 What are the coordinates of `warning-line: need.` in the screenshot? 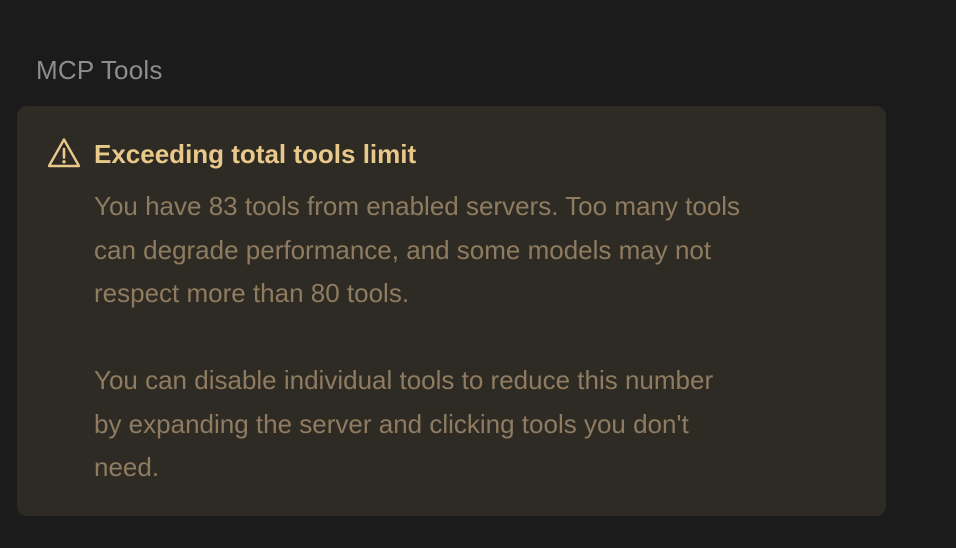 It's located at (127, 467).